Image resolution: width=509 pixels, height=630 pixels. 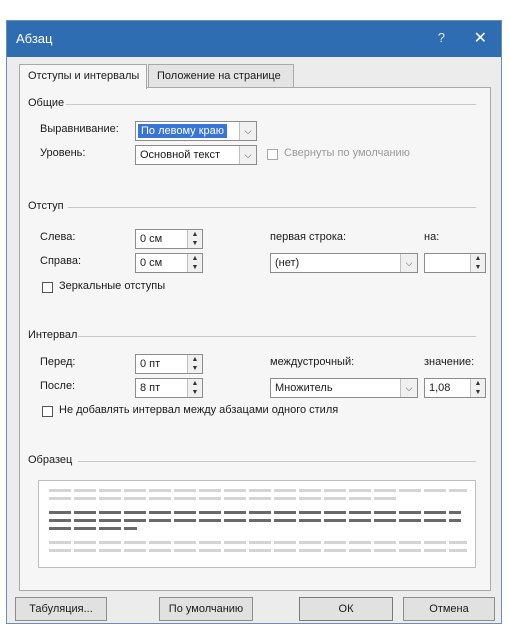 What do you see at coordinates (180, 155) in the screenshot?
I see `level-value: Основной текст` at bounding box center [180, 155].